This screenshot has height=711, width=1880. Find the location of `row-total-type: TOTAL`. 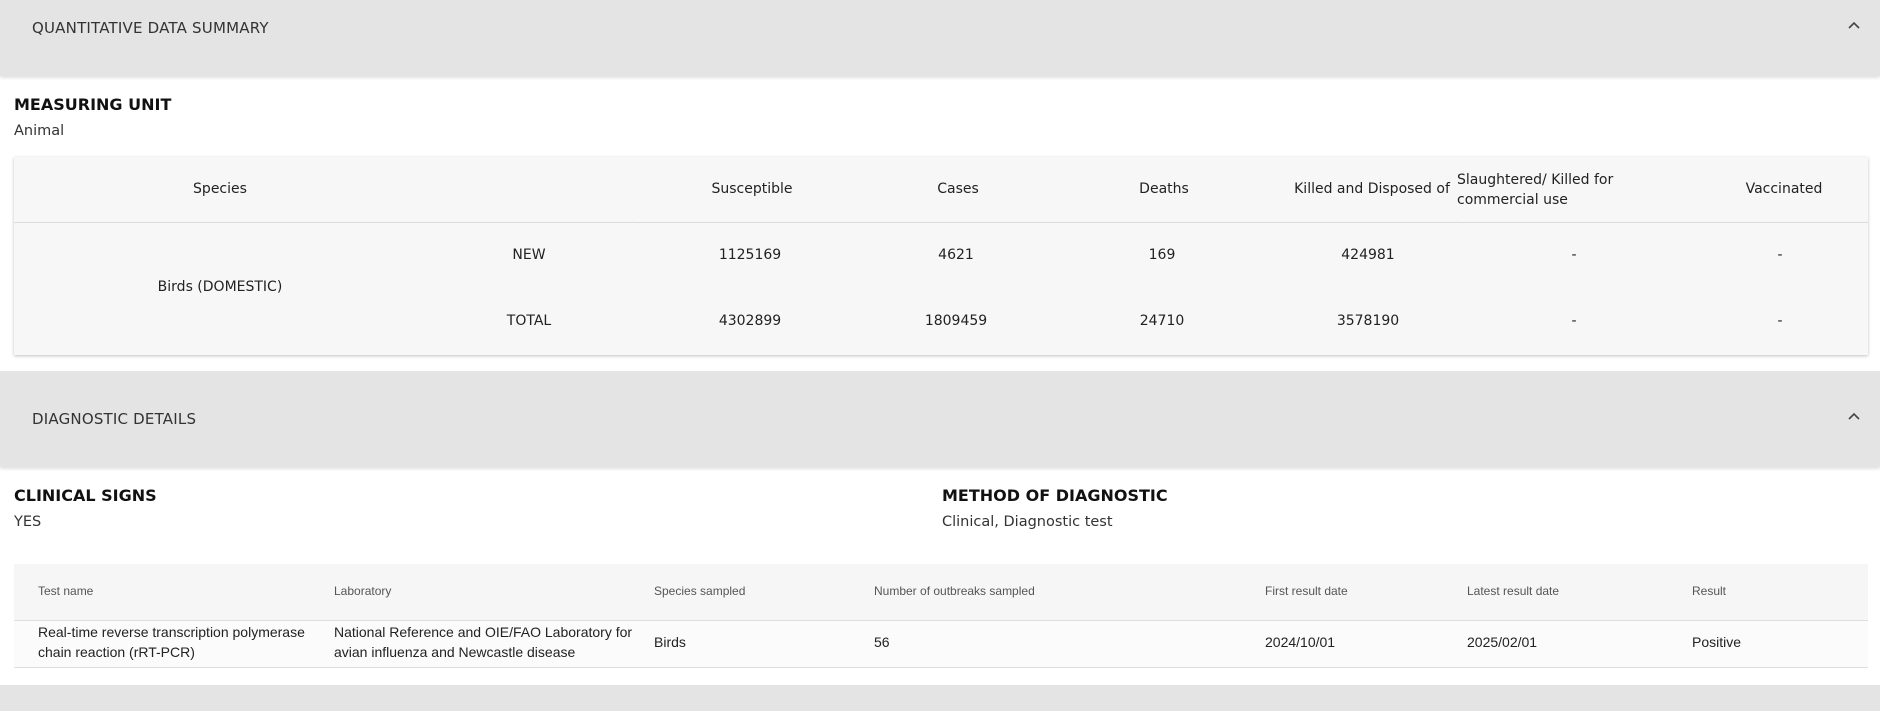

row-total-type: TOTAL is located at coordinates (529, 321).